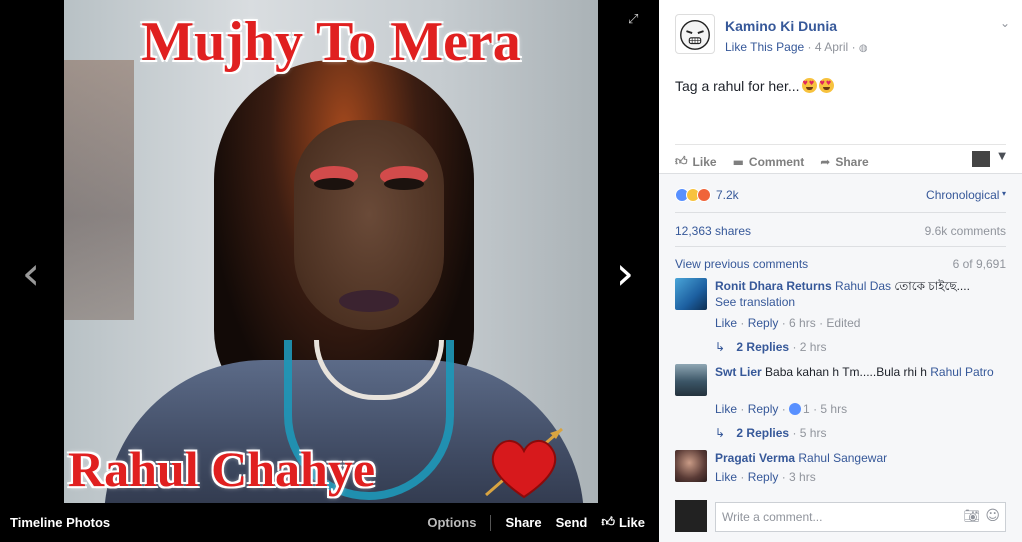 This screenshot has width=1022, height=542. Describe the element at coordinates (451, 522) in the screenshot. I see `options-button: Options` at that location.